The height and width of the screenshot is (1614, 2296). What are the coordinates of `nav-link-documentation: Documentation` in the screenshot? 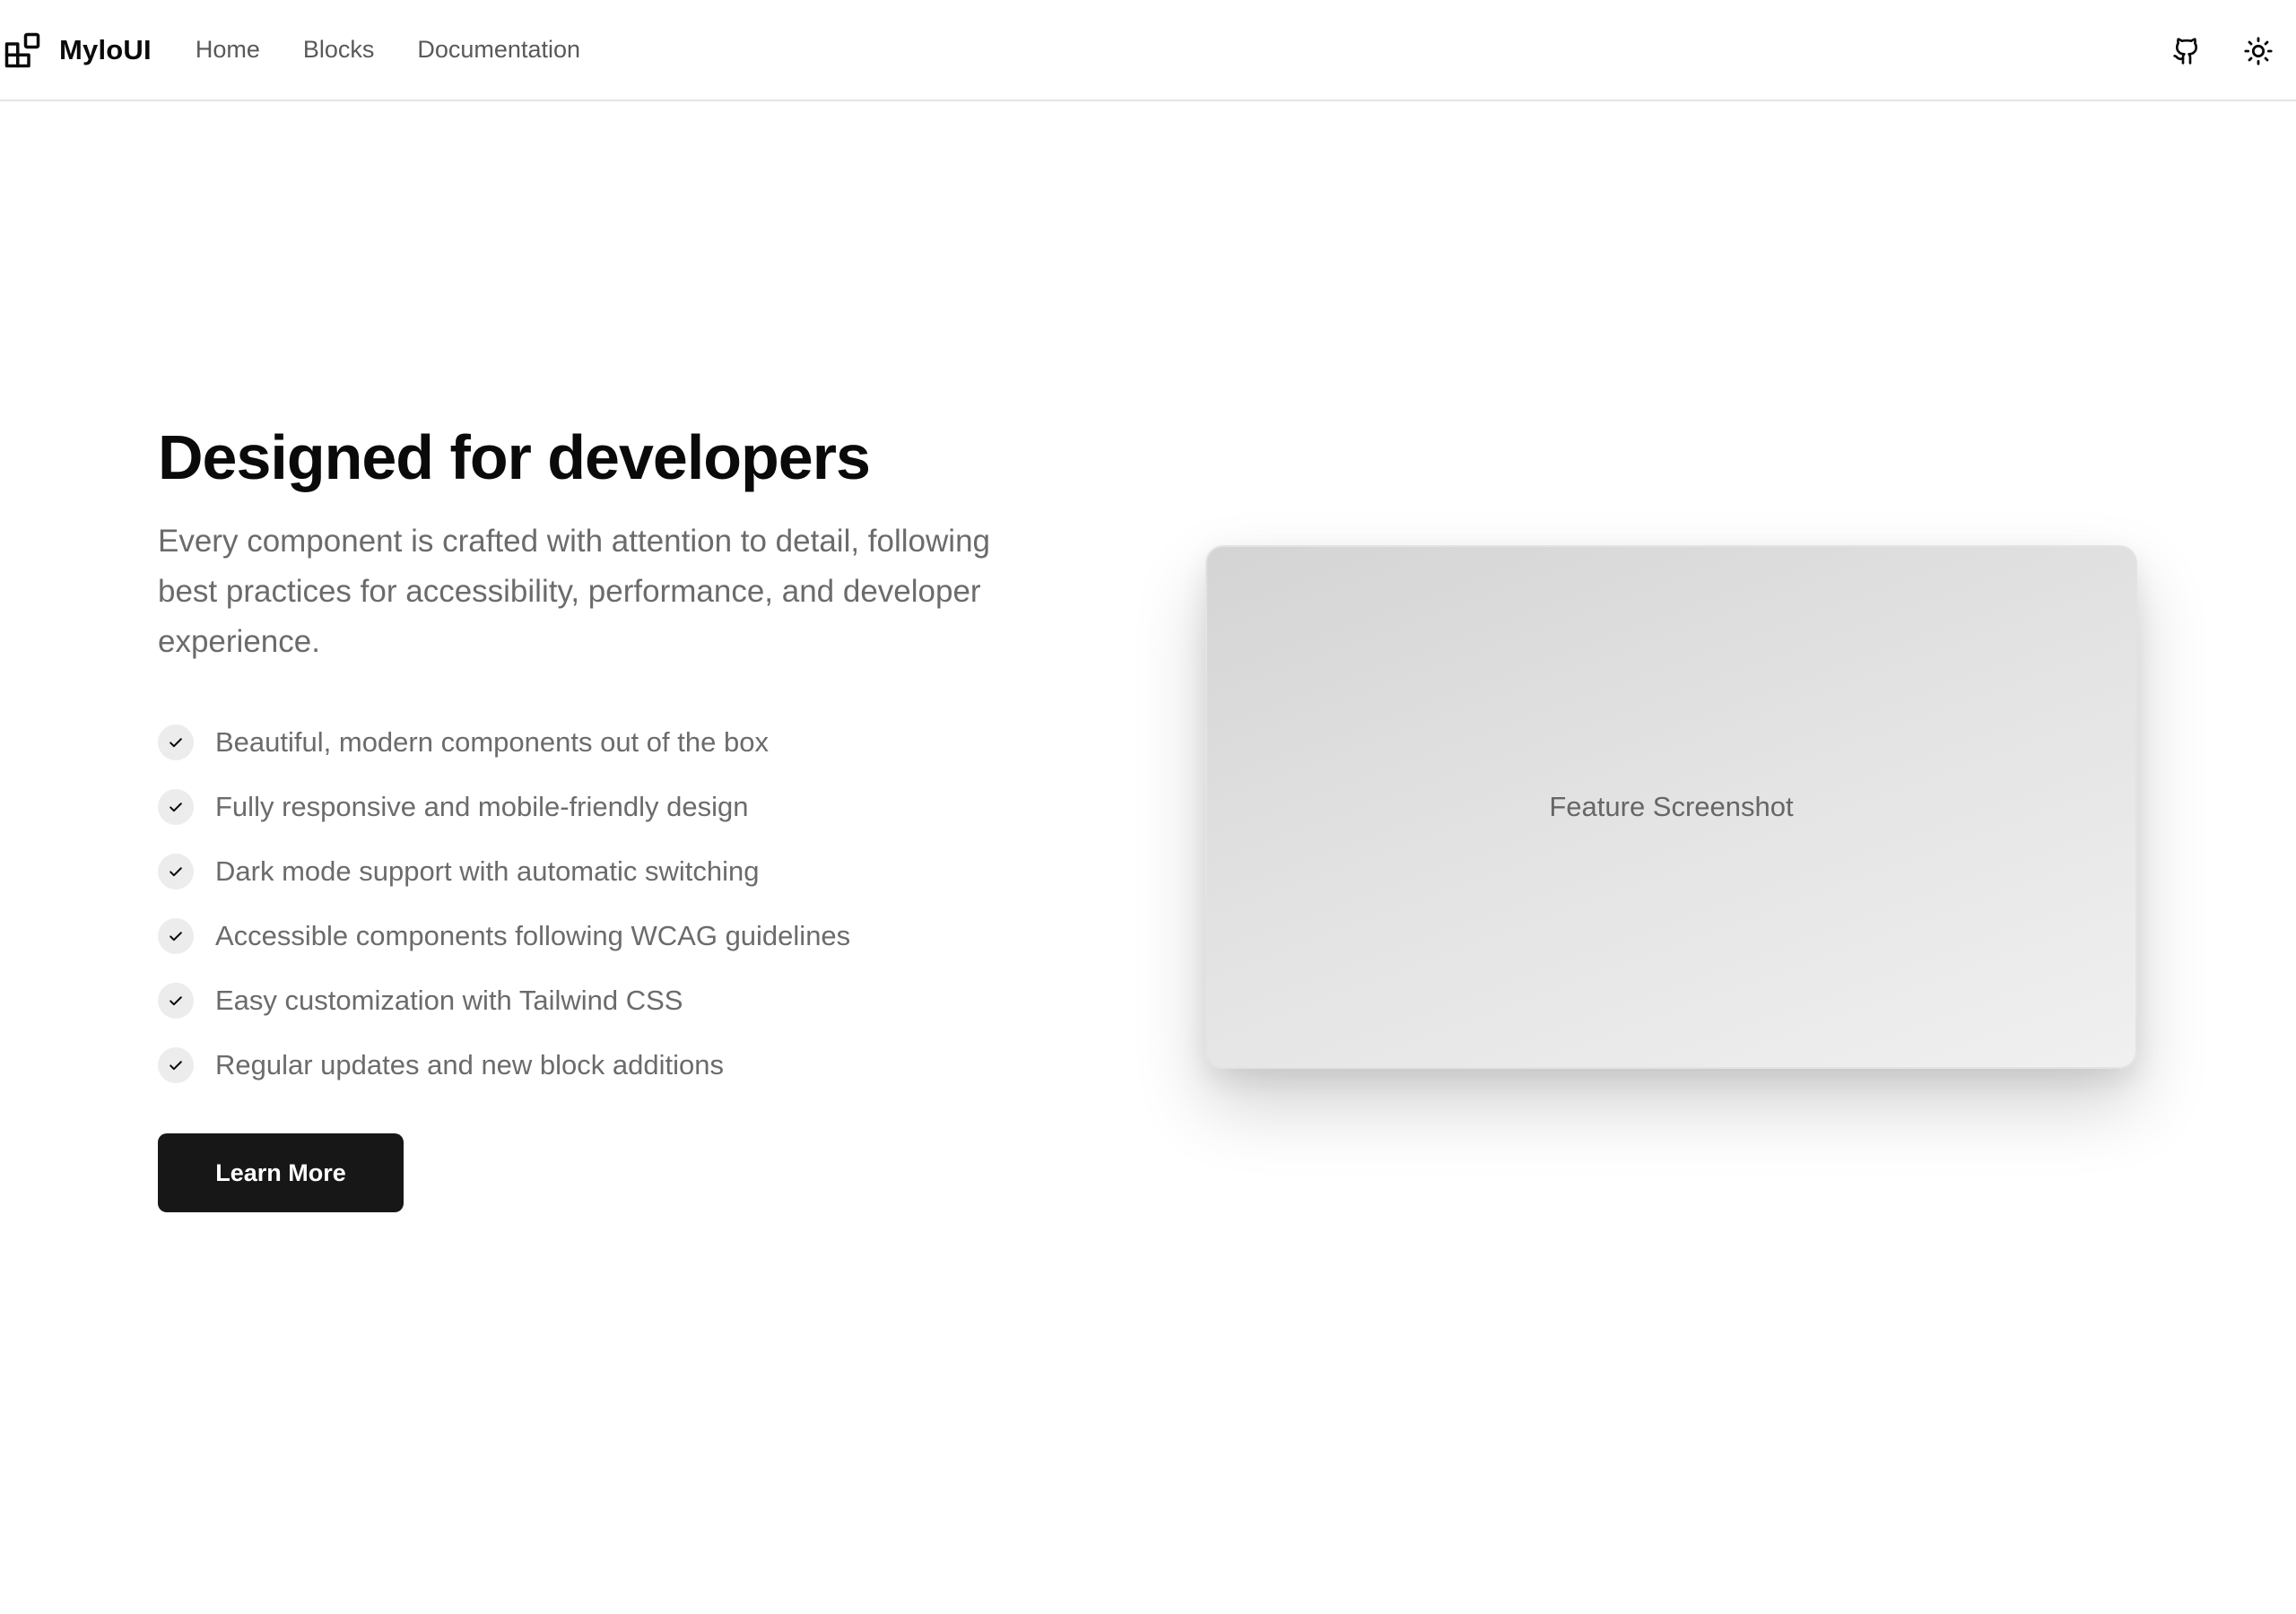 It's located at (498, 50).